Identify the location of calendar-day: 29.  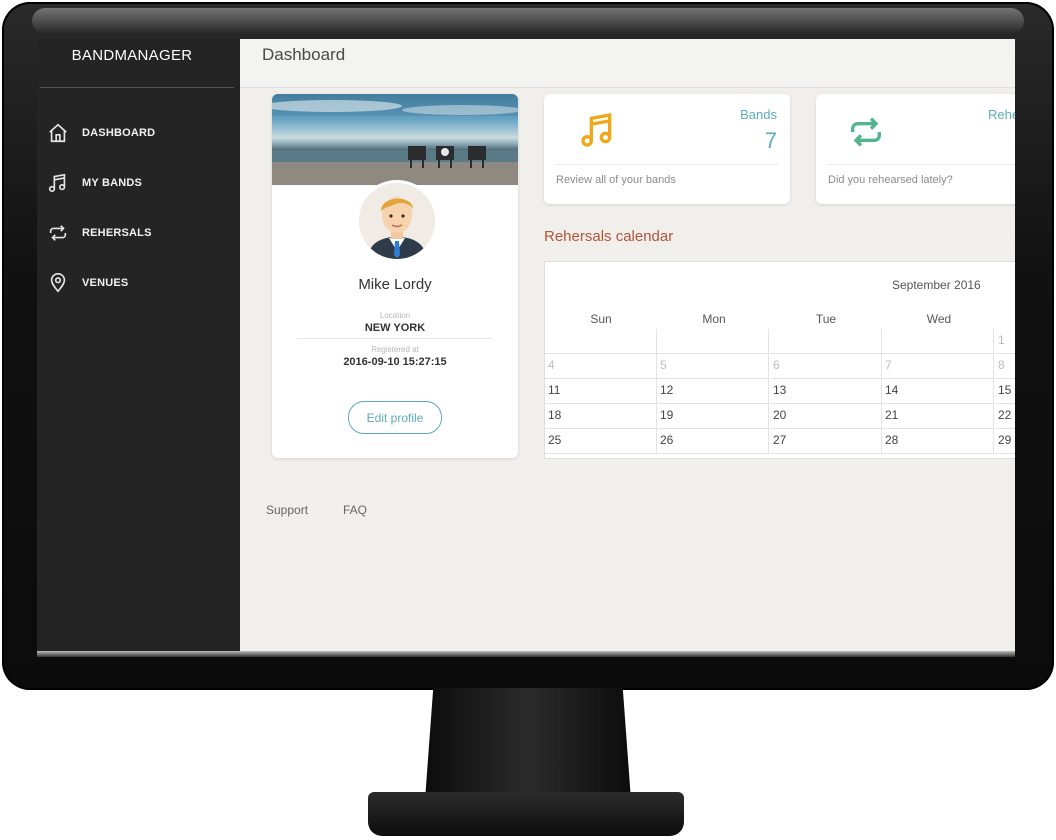
(1005, 441).